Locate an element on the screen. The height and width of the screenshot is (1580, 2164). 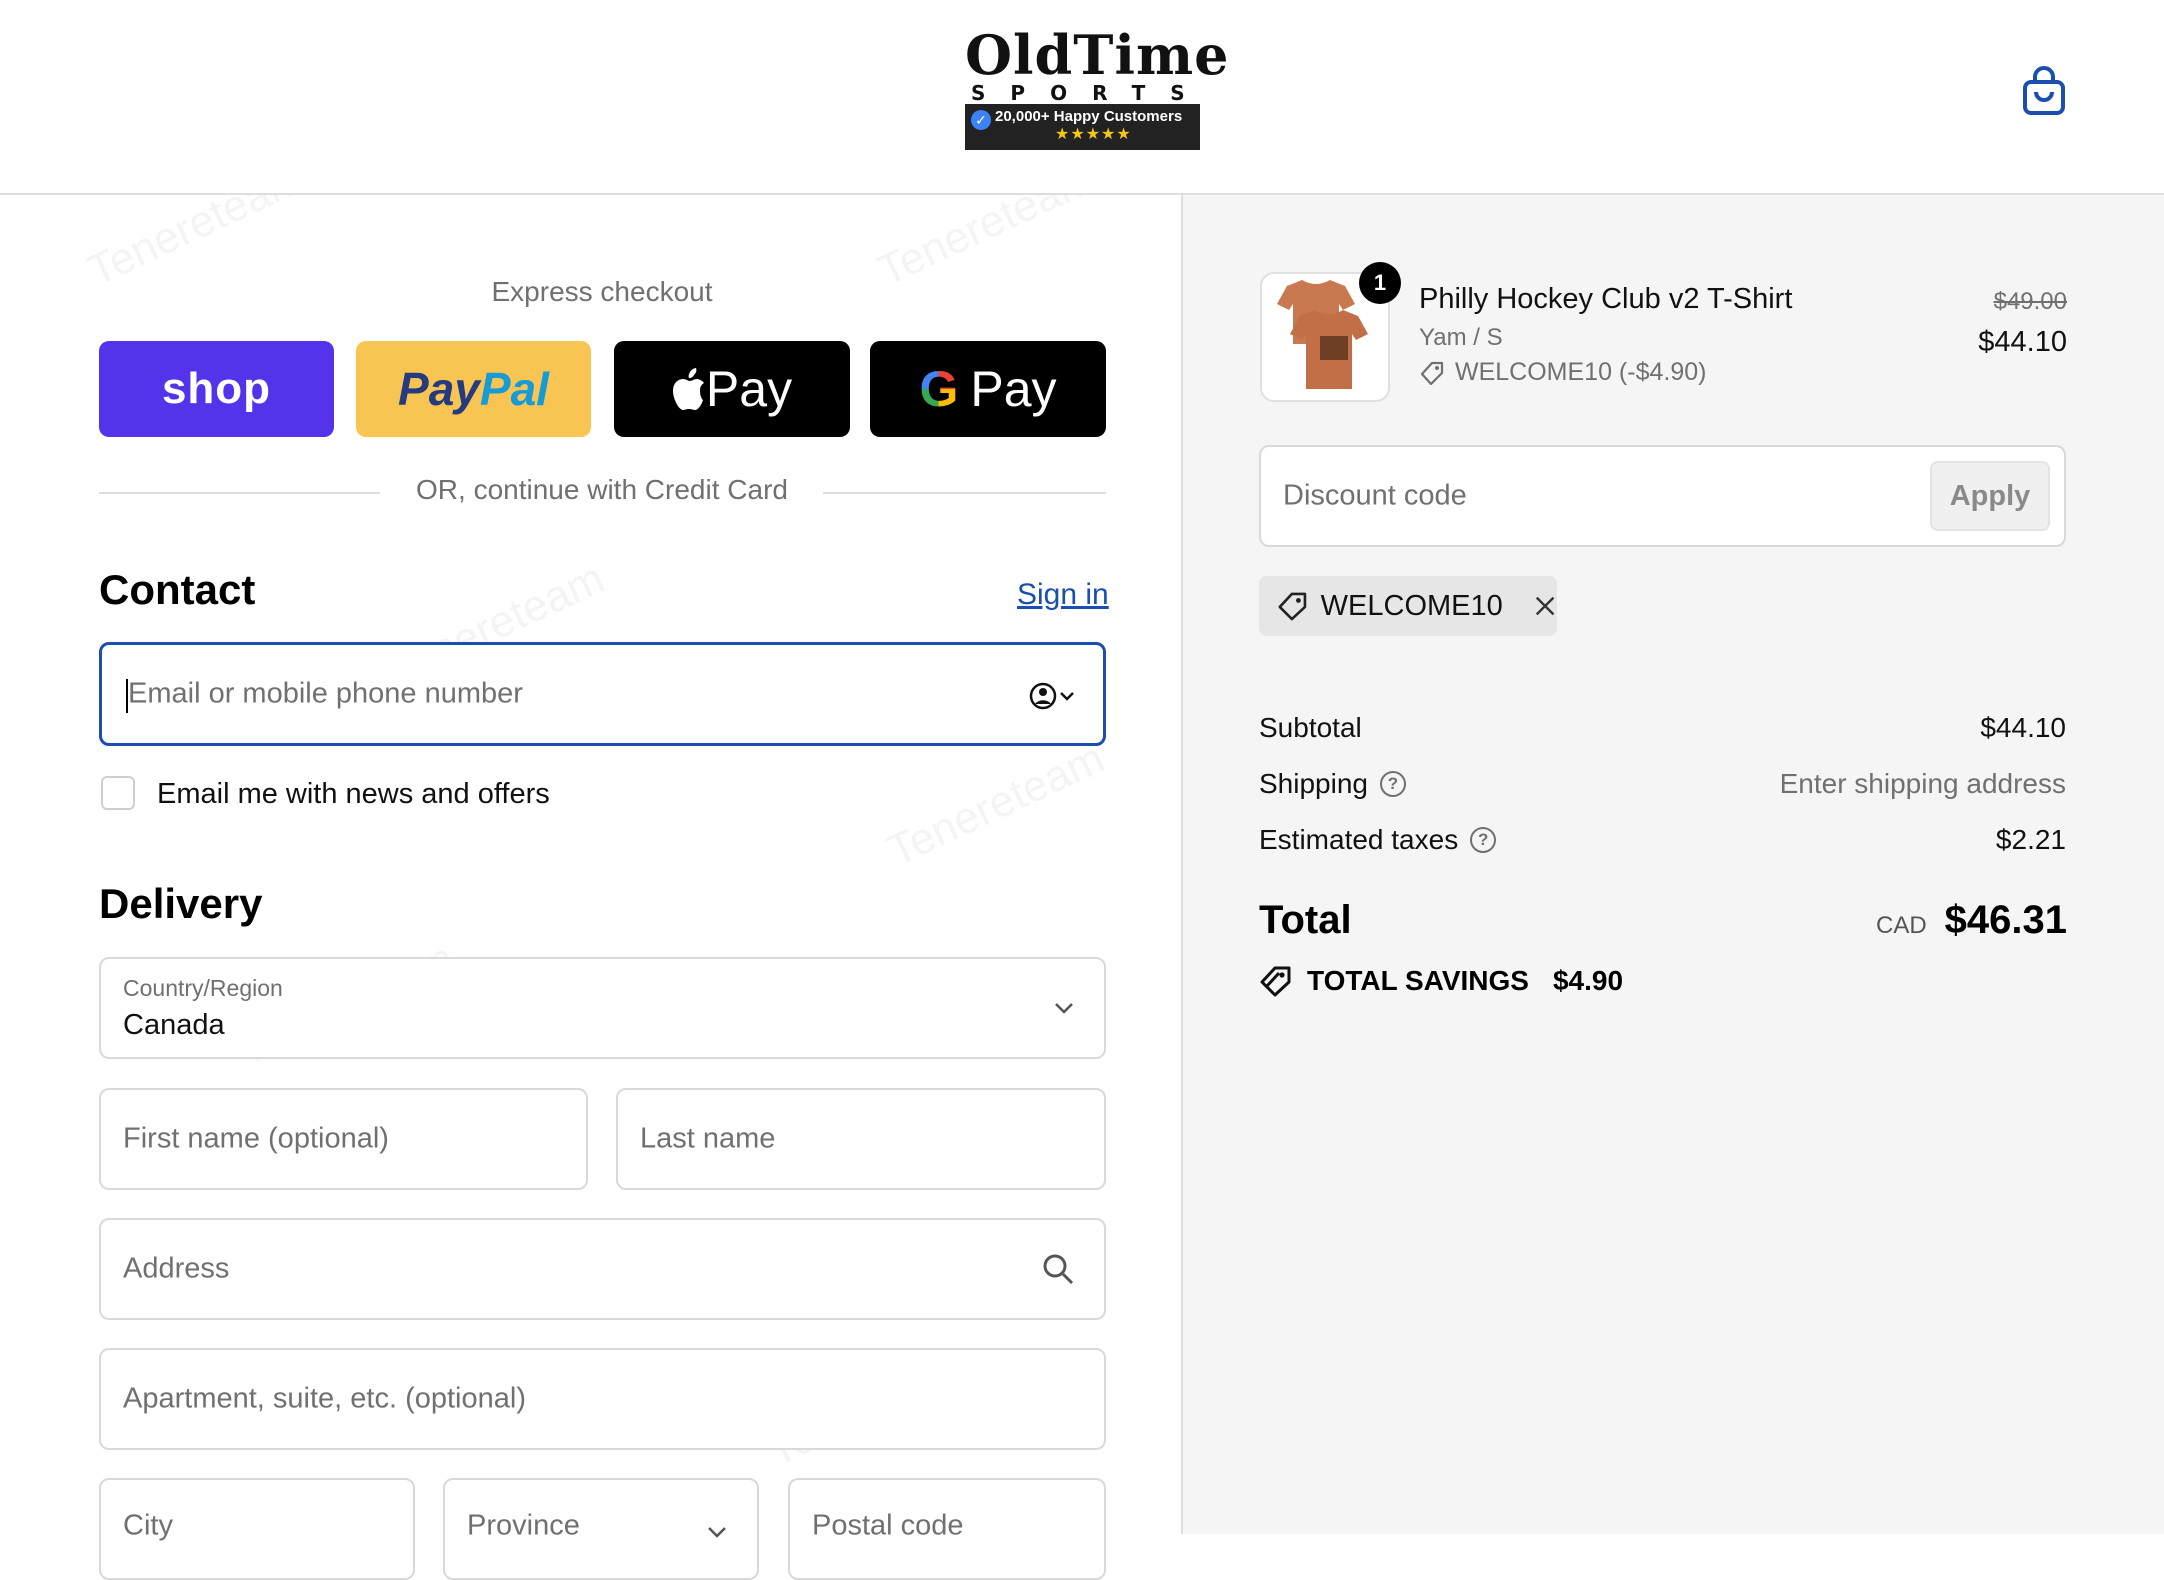
address-input: Address is located at coordinates (602, 1269).